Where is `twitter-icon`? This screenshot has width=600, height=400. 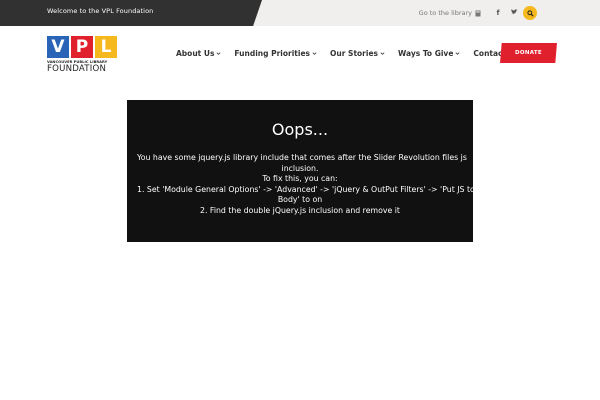
twitter-icon is located at coordinates (514, 13).